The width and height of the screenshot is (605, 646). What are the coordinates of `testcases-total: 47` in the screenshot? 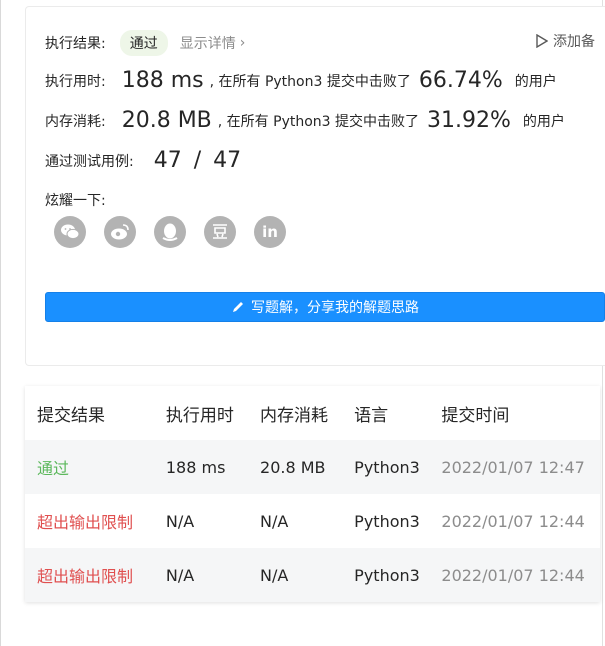 It's located at (227, 160).